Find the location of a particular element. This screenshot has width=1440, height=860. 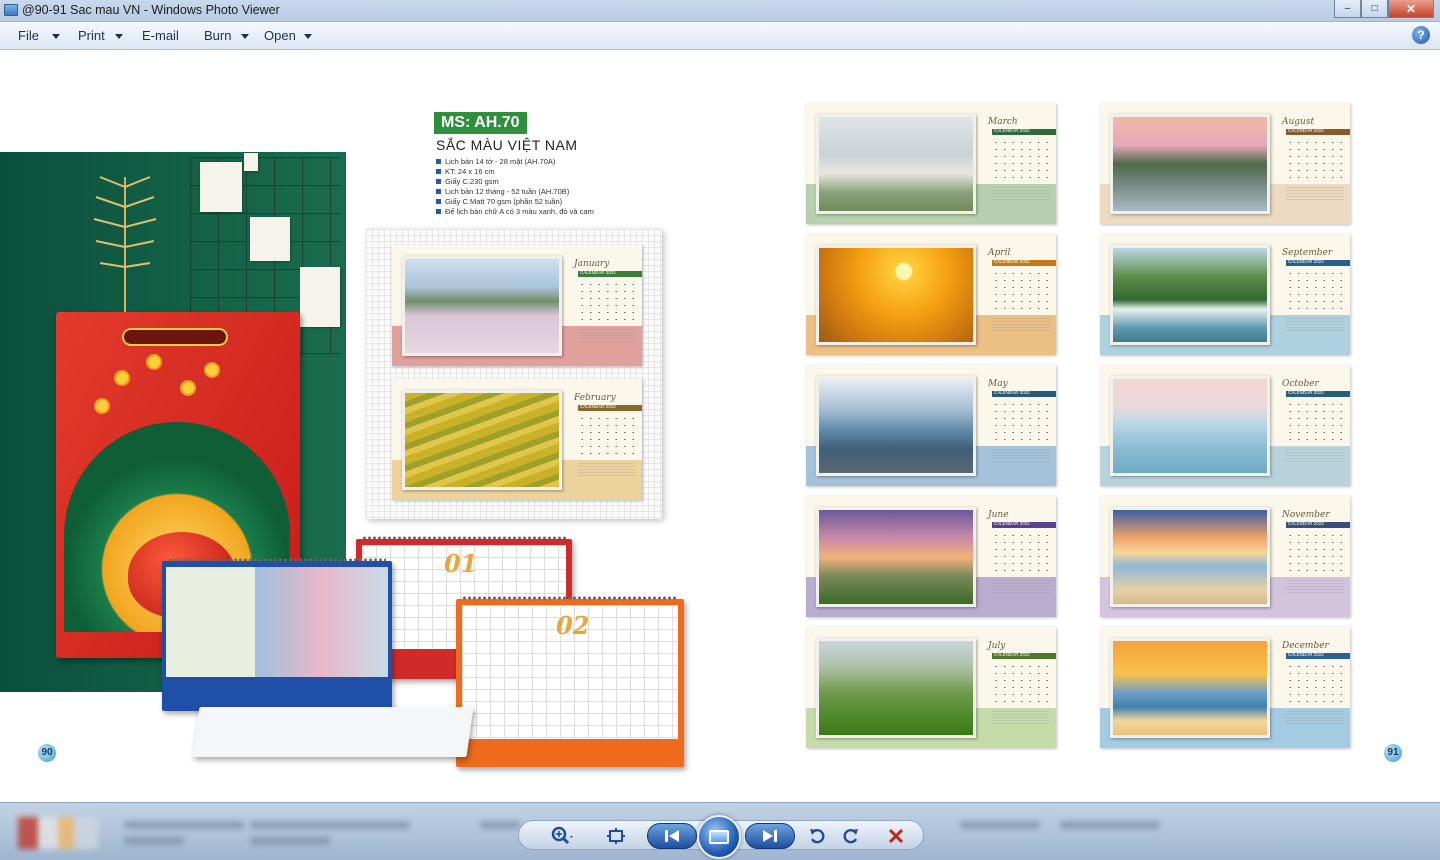

menu-email-label: E-mail is located at coordinates (160, 35).